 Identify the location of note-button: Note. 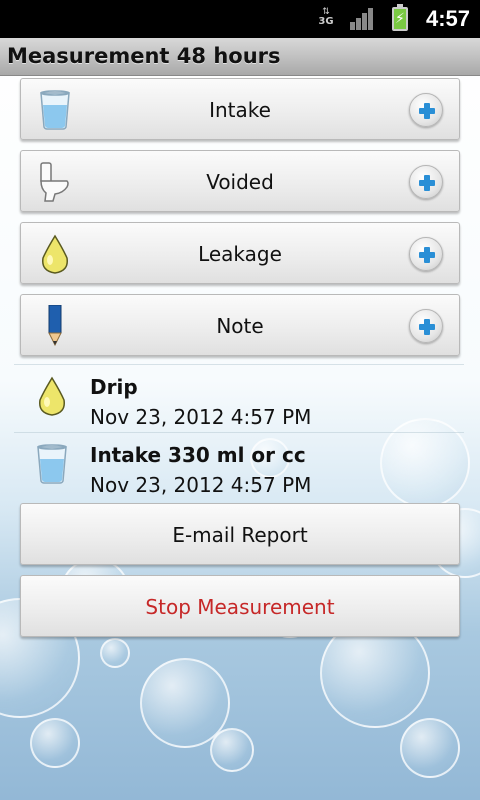
(240, 325).